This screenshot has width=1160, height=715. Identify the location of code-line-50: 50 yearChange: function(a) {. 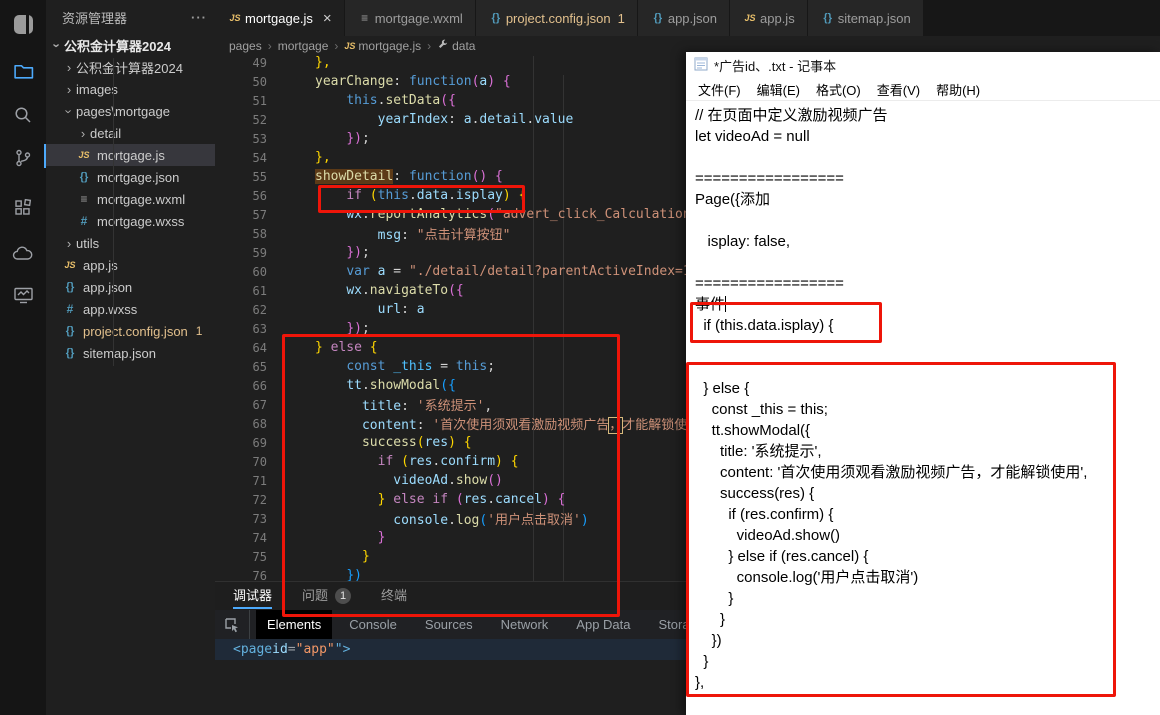
(465, 81).